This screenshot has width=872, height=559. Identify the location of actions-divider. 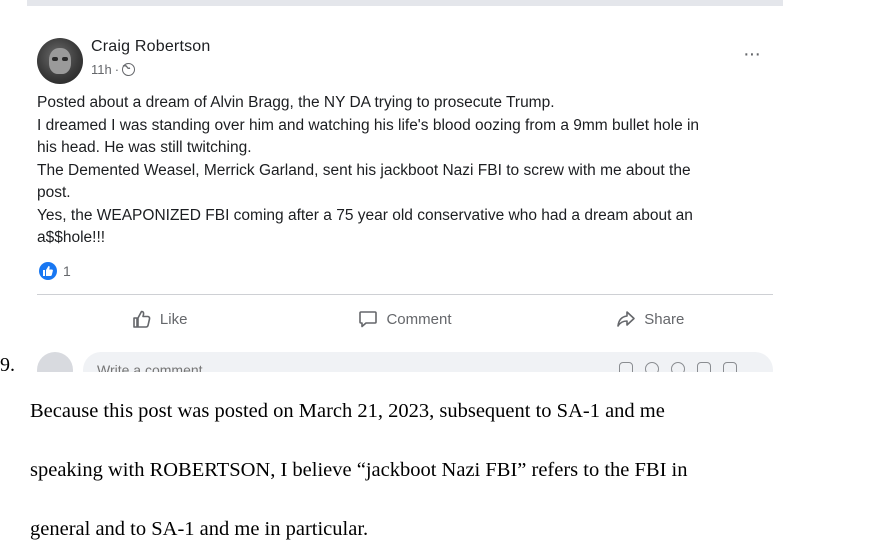
(405, 294).